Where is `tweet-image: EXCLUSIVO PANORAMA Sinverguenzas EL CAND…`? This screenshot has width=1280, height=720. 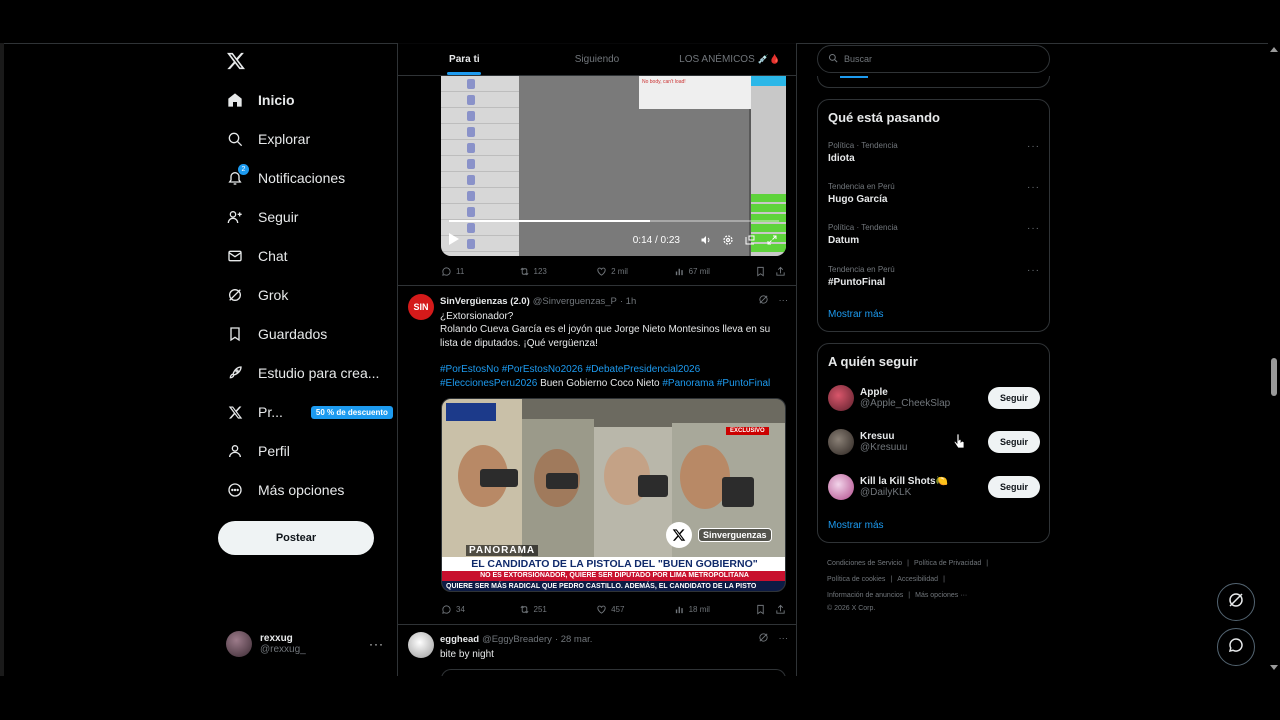 tweet-image: EXCLUSIVO PANORAMA Sinverguenzas EL CAND… is located at coordinates (613, 495).